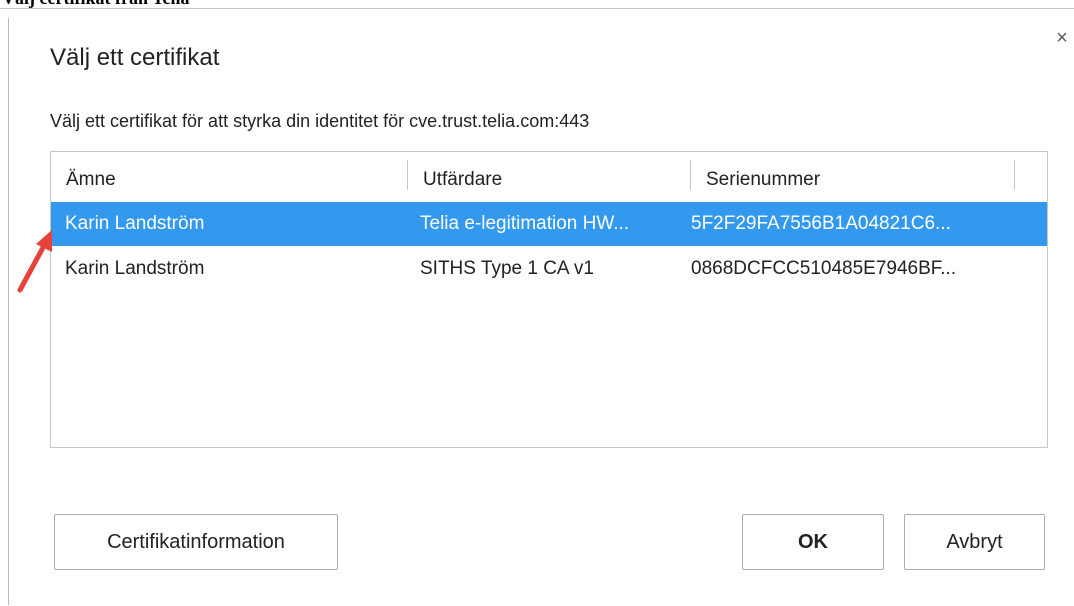  Describe the element at coordinates (507, 268) in the screenshot. I see `cell-issuer: SITHS Type 1 CA v1` at that location.